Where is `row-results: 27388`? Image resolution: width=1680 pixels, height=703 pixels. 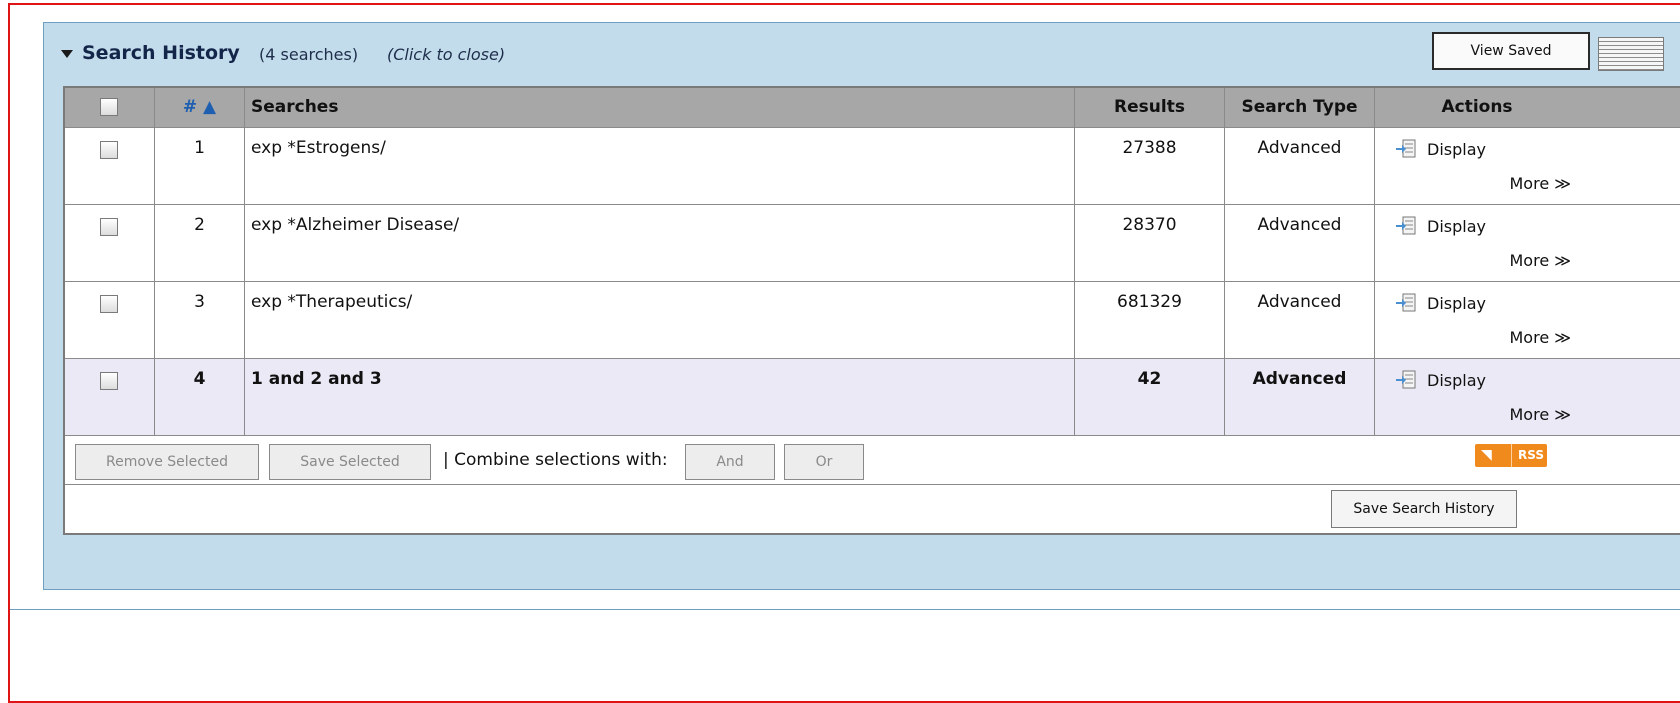 row-results: 27388 is located at coordinates (1150, 166).